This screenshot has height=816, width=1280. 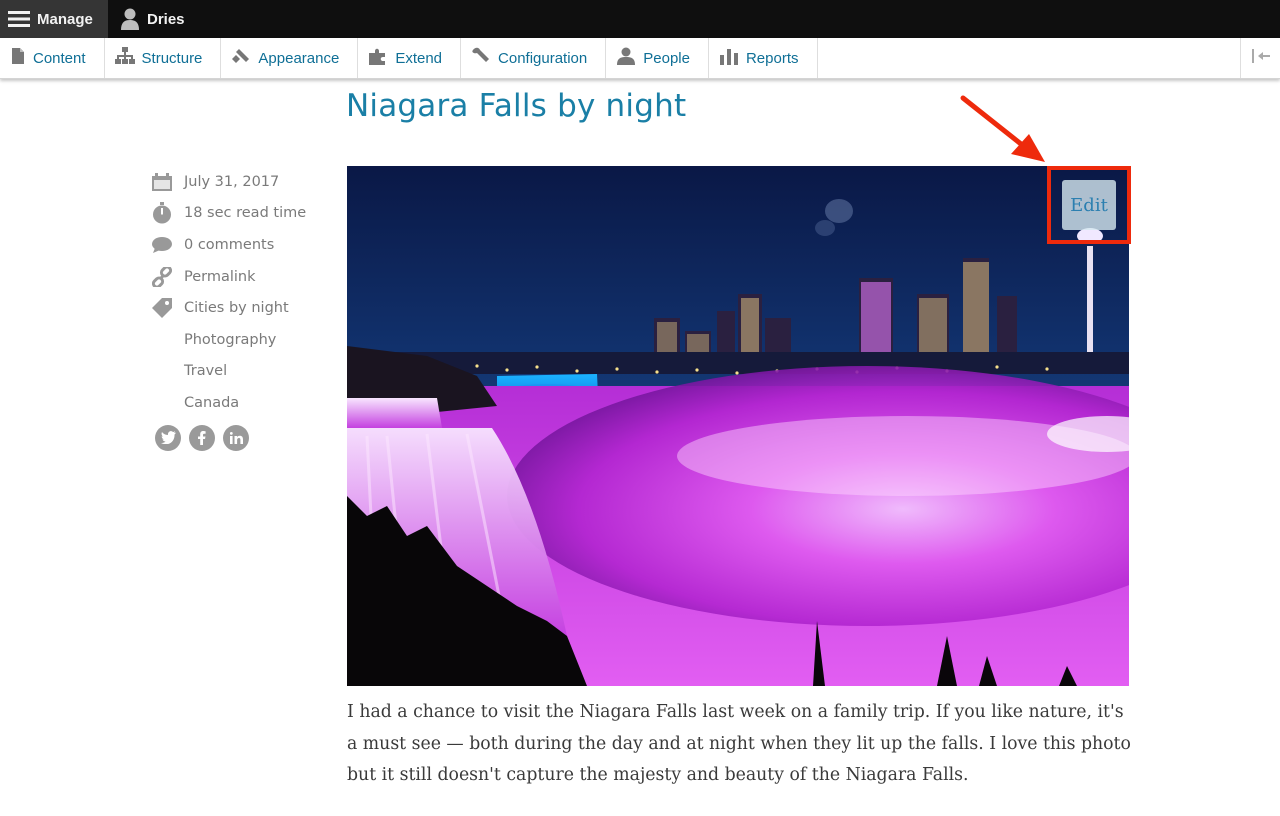 What do you see at coordinates (172, 58) in the screenshot?
I see `toolbar-label-structure: Structure` at bounding box center [172, 58].